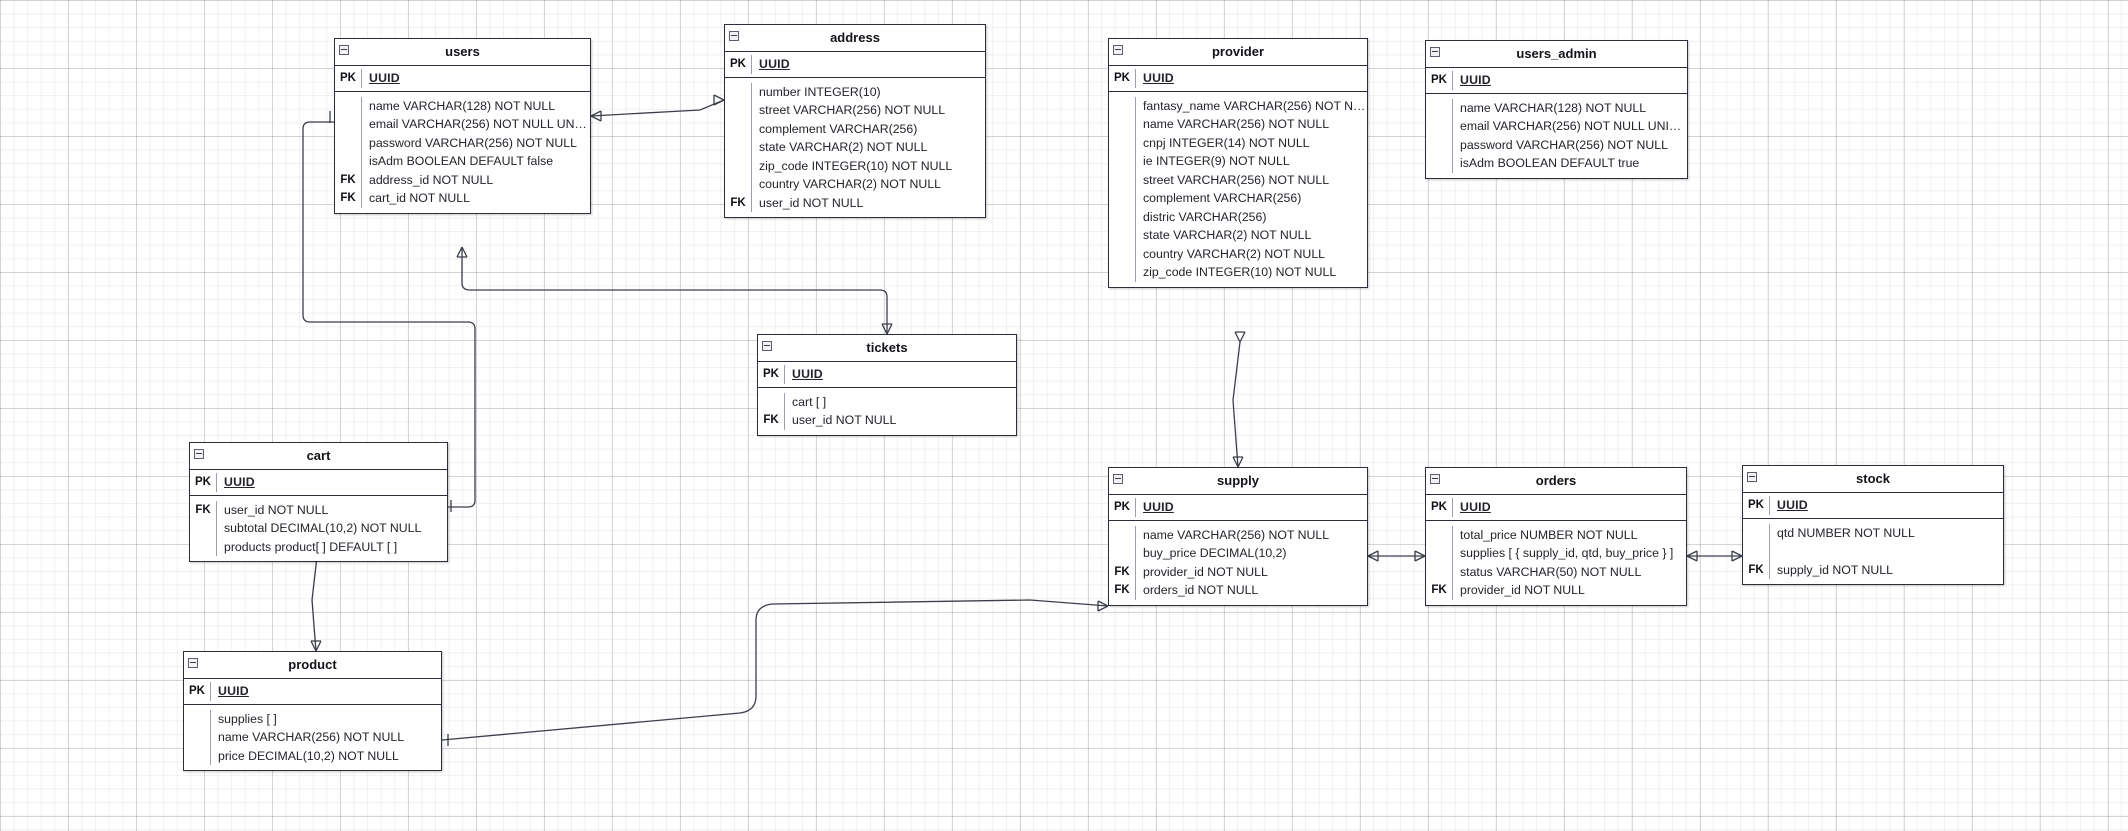  Describe the element at coordinates (657, 108) in the screenshot. I see `edge-users-address` at that location.